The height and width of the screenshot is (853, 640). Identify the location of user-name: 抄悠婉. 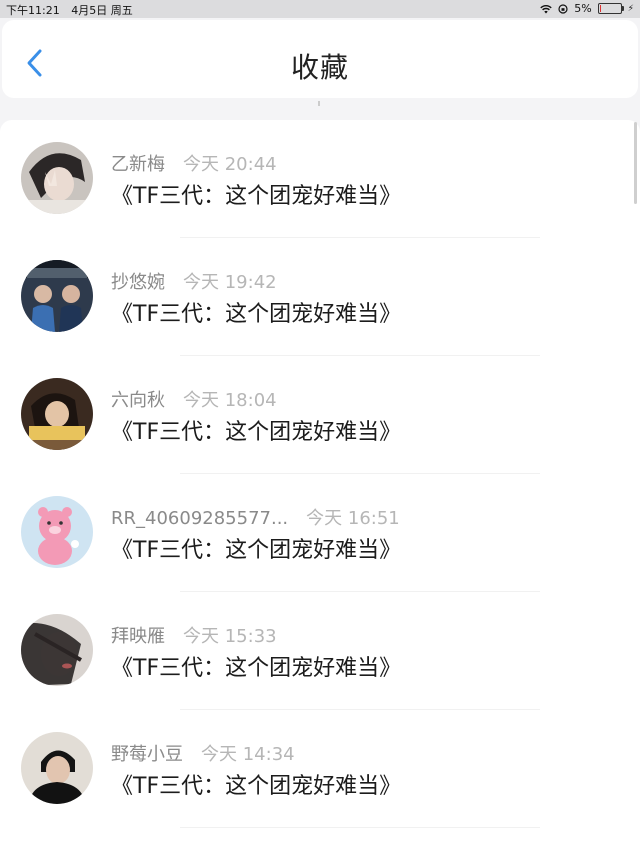
(138, 282).